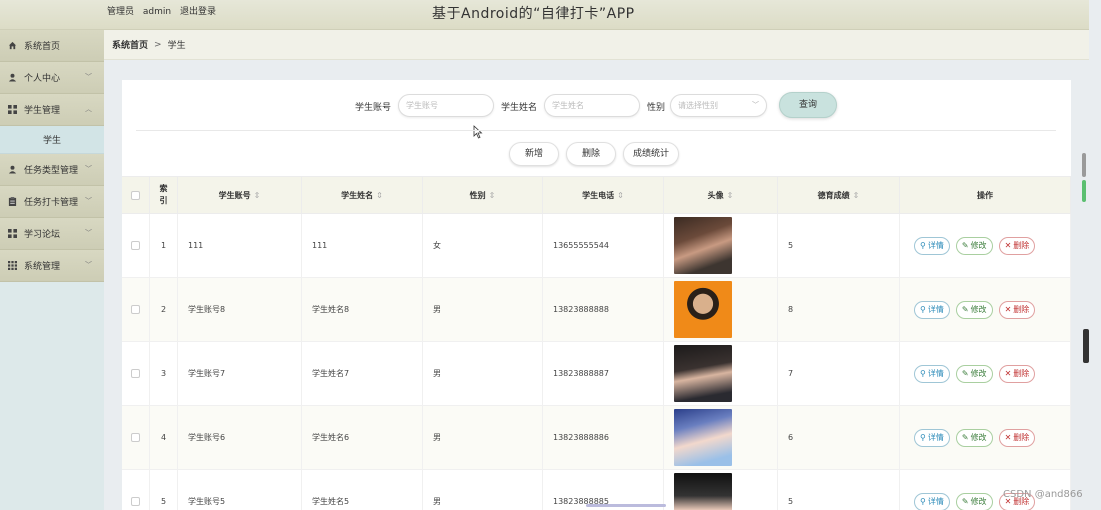  I want to click on score-text: 8, so click(791, 309).